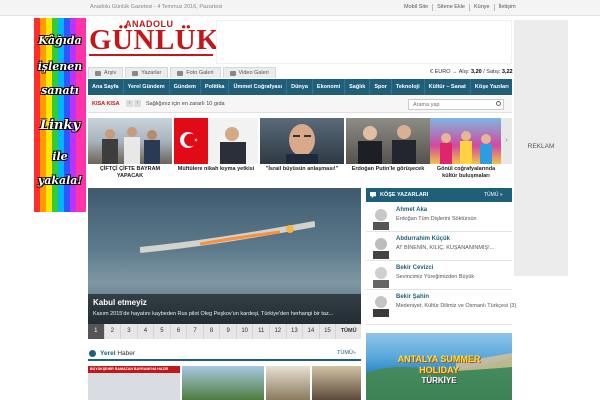 This screenshot has height=400, width=600. Describe the element at coordinates (195, 72) in the screenshot. I see `tab-foto-galeri: Foto Galeri` at that location.